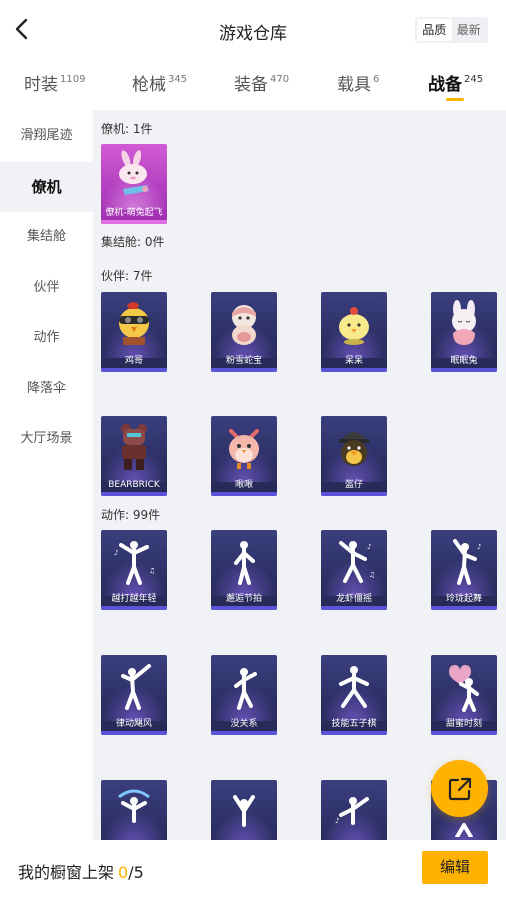 This screenshot has width=506, height=897. Describe the element at coordinates (127, 129) in the screenshot. I see `section-title-wingman: 僚机: 1件` at that location.